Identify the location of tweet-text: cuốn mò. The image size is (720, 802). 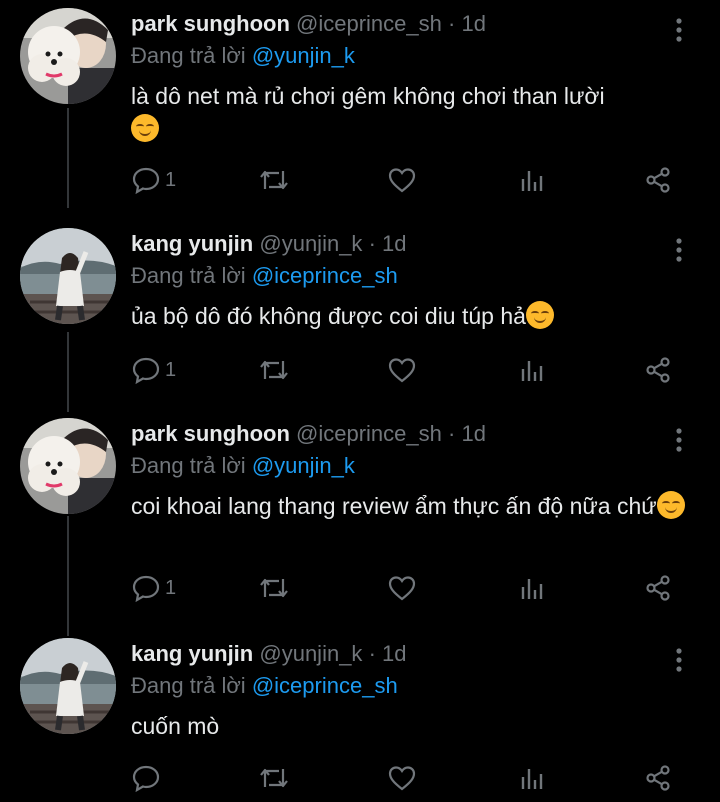
(411, 726).